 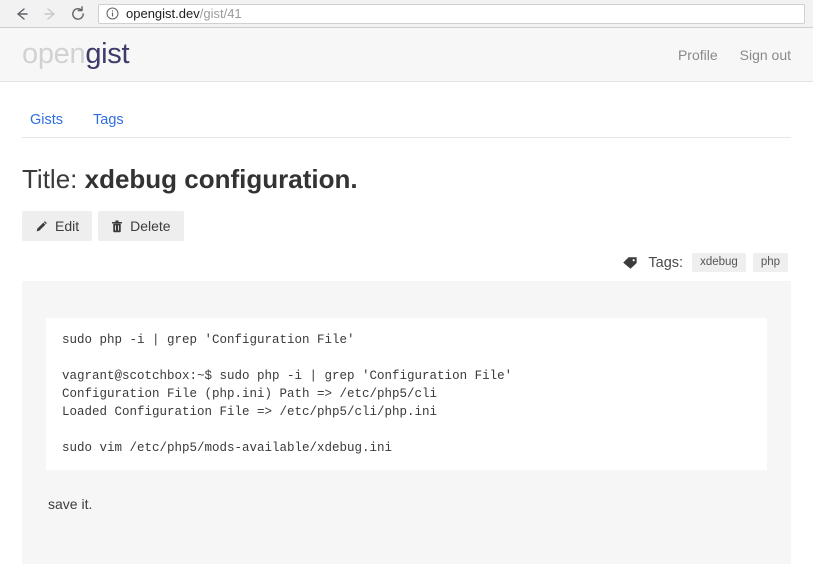 What do you see at coordinates (406, 179) in the screenshot?
I see `page-title: Title: xdebug configuration.` at bounding box center [406, 179].